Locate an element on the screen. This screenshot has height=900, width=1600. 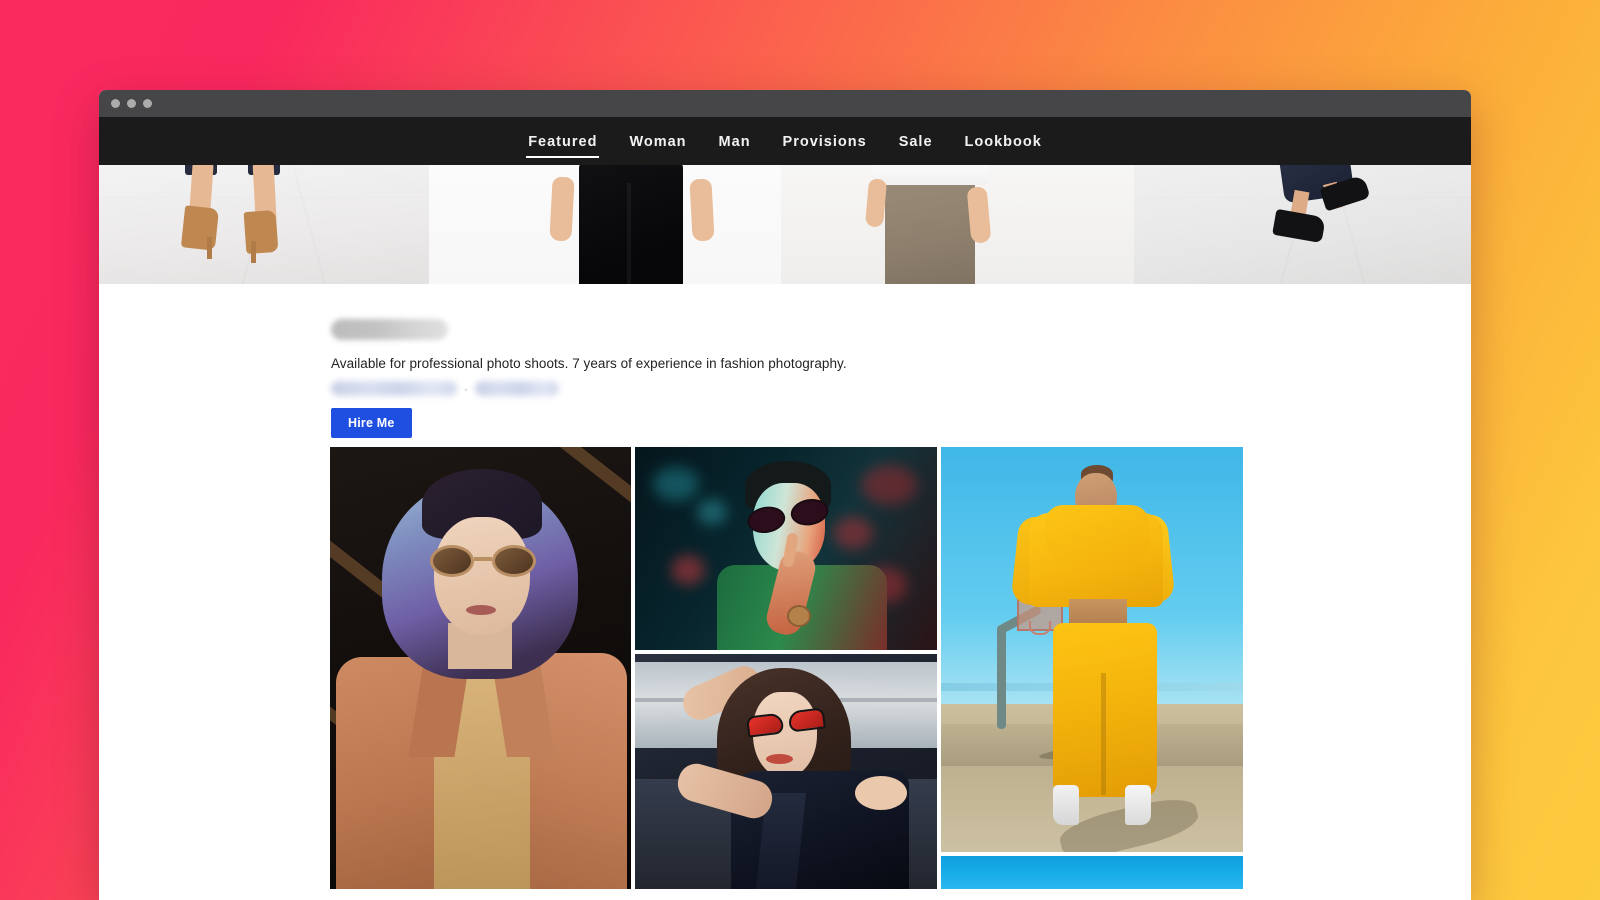
sunglasses-icon is located at coordinates (483, 561).